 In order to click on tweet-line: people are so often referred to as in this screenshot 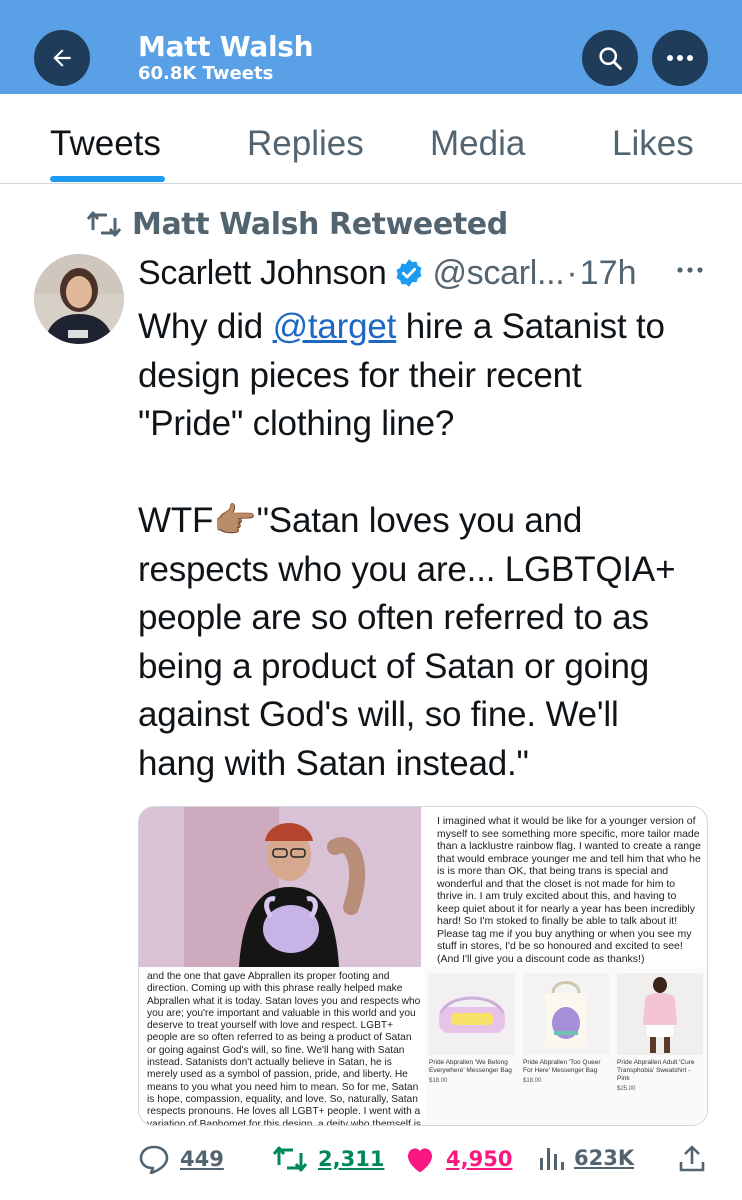, I will do `click(393, 617)`.